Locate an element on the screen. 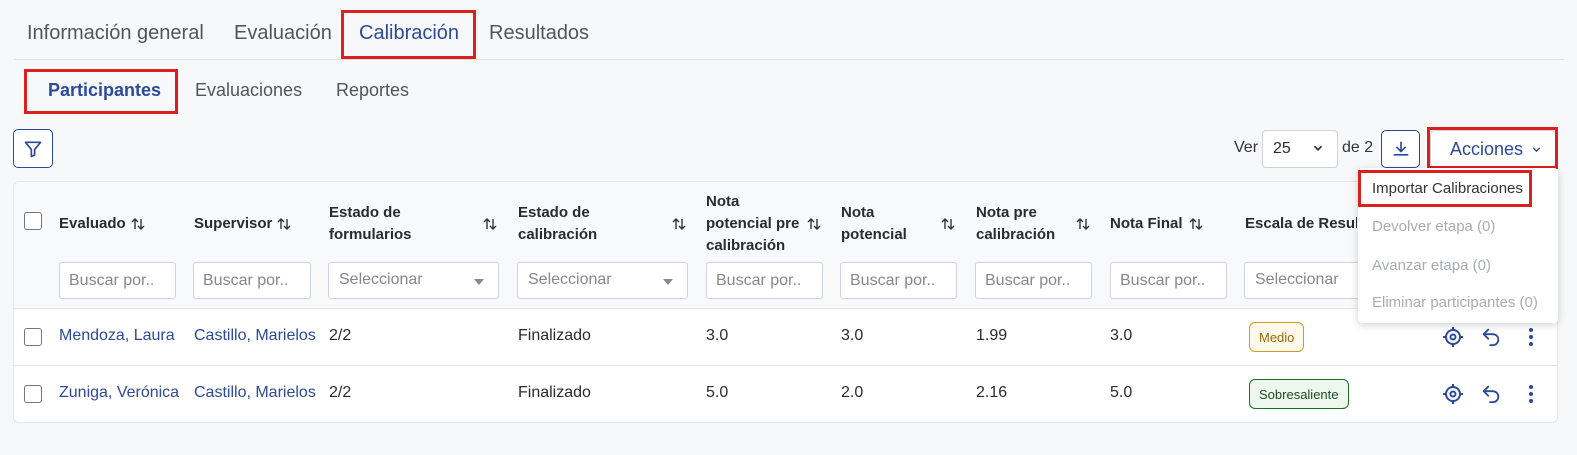 Image resolution: width=1577 pixels, height=455 pixels. filter-icon is located at coordinates (33, 149).